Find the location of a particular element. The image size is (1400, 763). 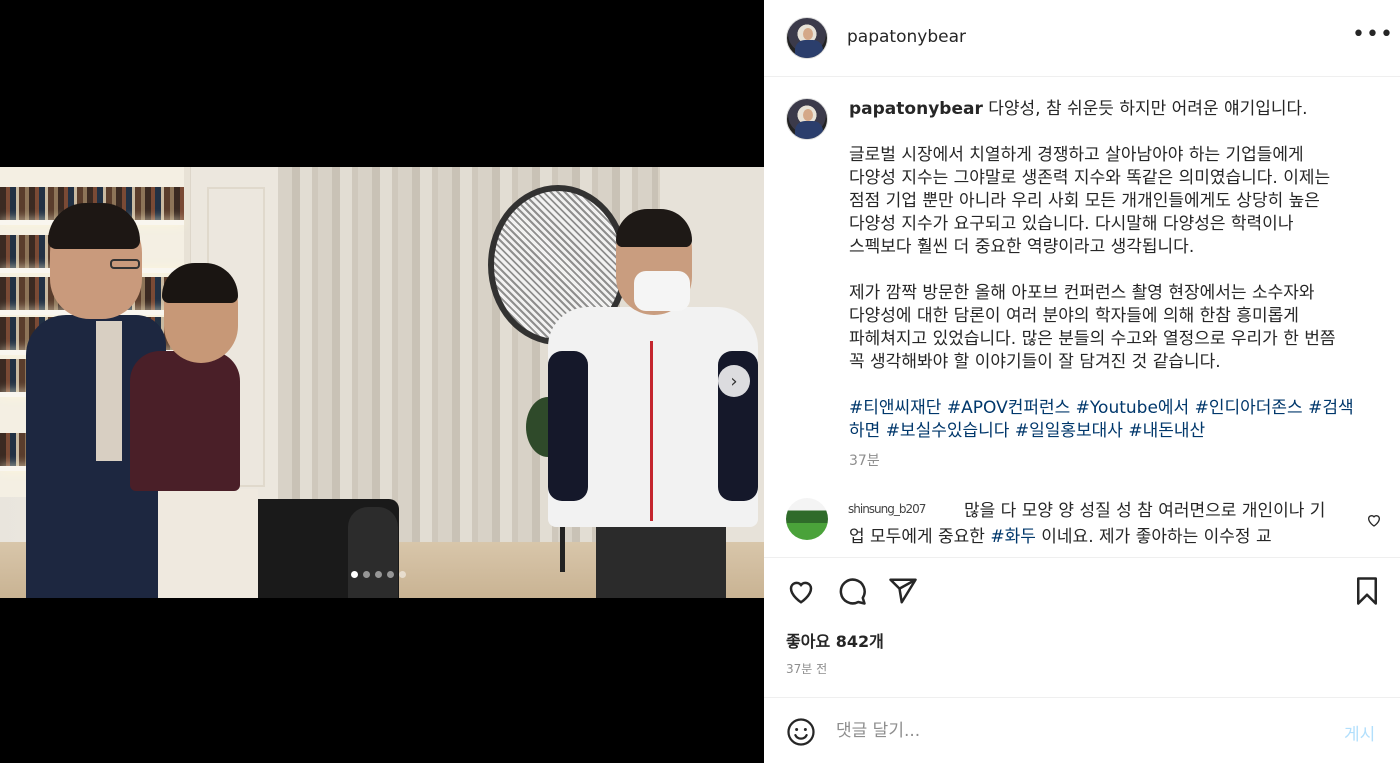

bookmark-icon is located at coordinates (1367, 591).